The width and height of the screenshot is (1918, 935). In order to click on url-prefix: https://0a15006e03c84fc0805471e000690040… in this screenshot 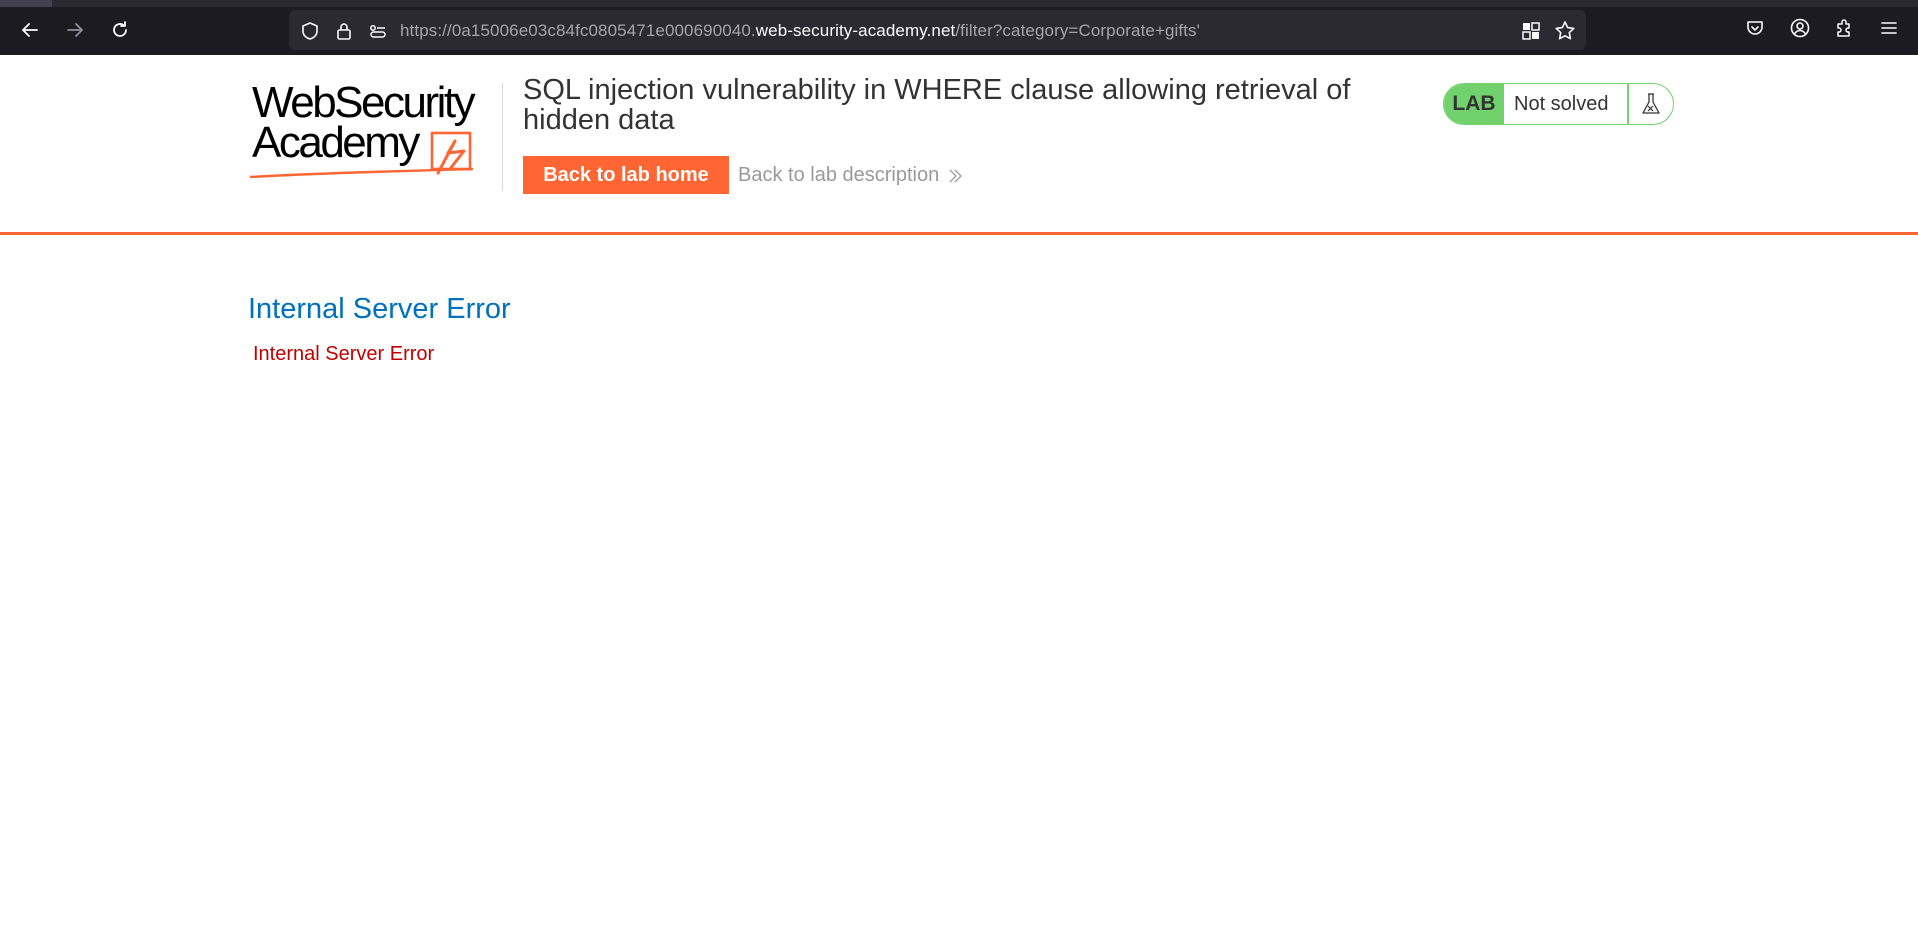, I will do `click(578, 30)`.